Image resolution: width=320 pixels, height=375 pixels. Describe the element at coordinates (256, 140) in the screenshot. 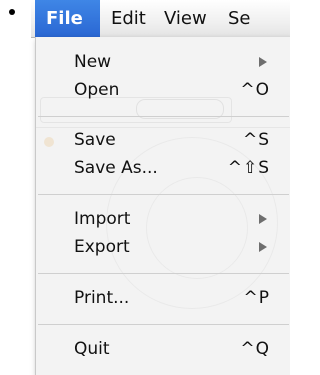

I see `menu-item-shortcut: ^S` at that location.